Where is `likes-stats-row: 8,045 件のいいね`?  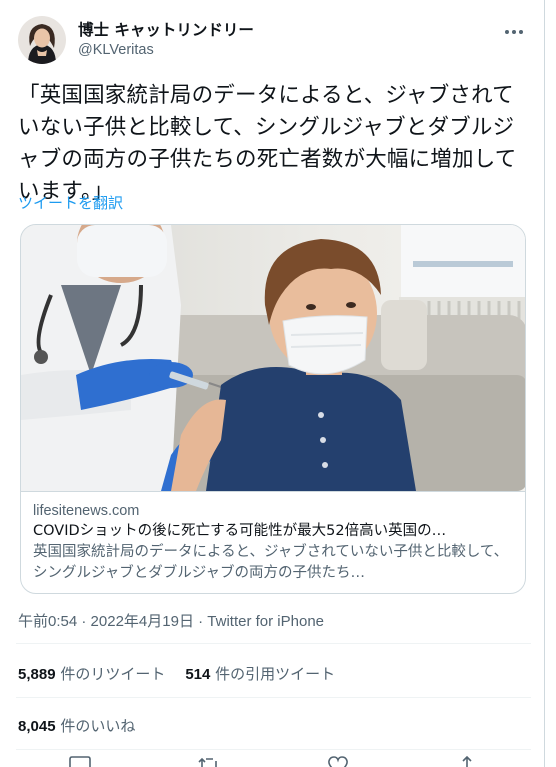 likes-stats-row: 8,045 件のいいね is located at coordinates (76, 725).